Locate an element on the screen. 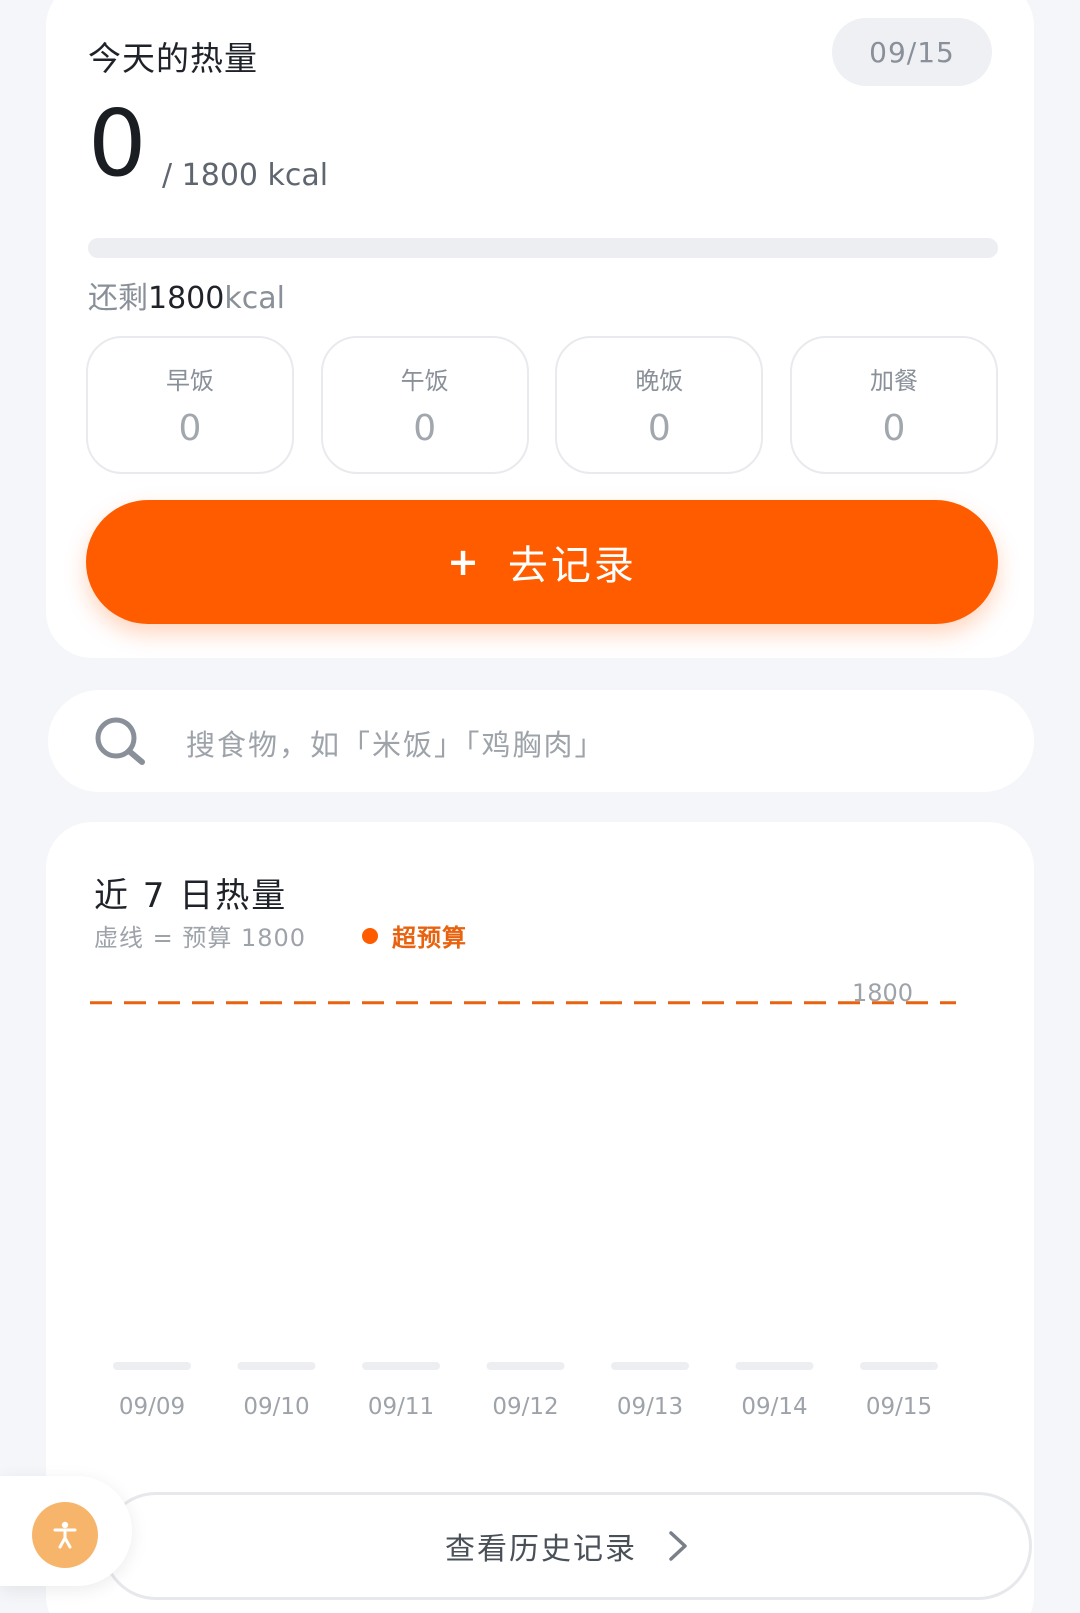 The height and width of the screenshot is (1613, 1080). chevron-right-icon is located at coordinates (678, 1546).